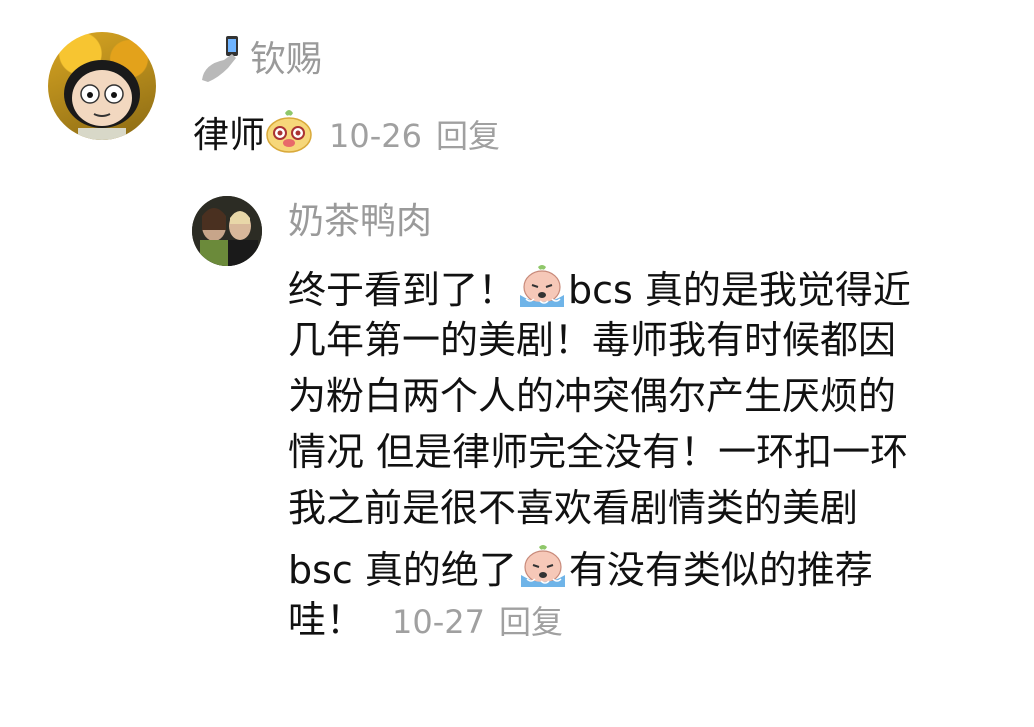 This screenshot has height=727, width=1034. Describe the element at coordinates (720, 570) in the screenshot. I see `reply-line-text: 有没有类似的推荐` at that location.